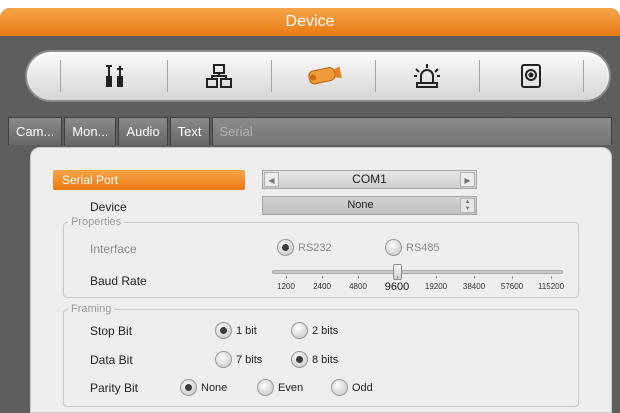 Image resolution: width=620 pixels, height=413 pixels. I want to click on serial-port-selector: ◀ COM1 ▶, so click(369, 179).